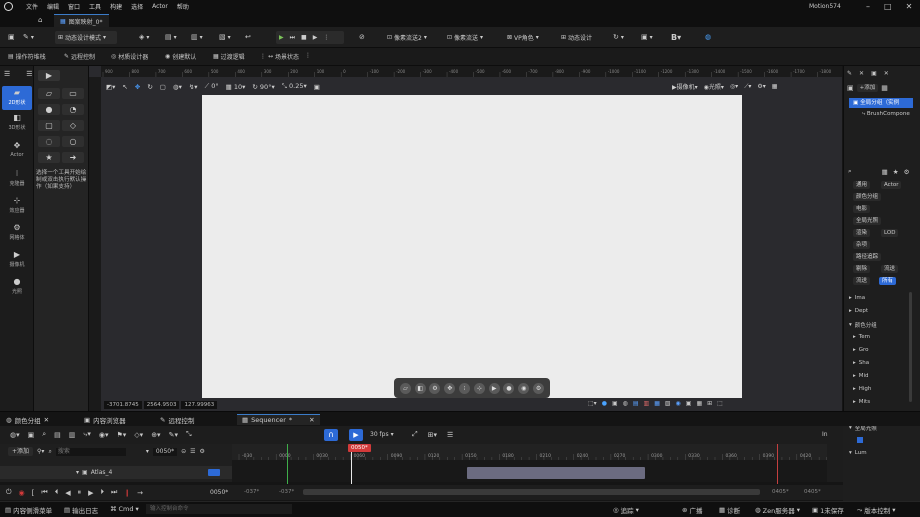 The height and width of the screenshot is (517, 920). Describe the element at coordinates (67, 493) in the screenshot. I see `step-back-icon: ◀` at that location.